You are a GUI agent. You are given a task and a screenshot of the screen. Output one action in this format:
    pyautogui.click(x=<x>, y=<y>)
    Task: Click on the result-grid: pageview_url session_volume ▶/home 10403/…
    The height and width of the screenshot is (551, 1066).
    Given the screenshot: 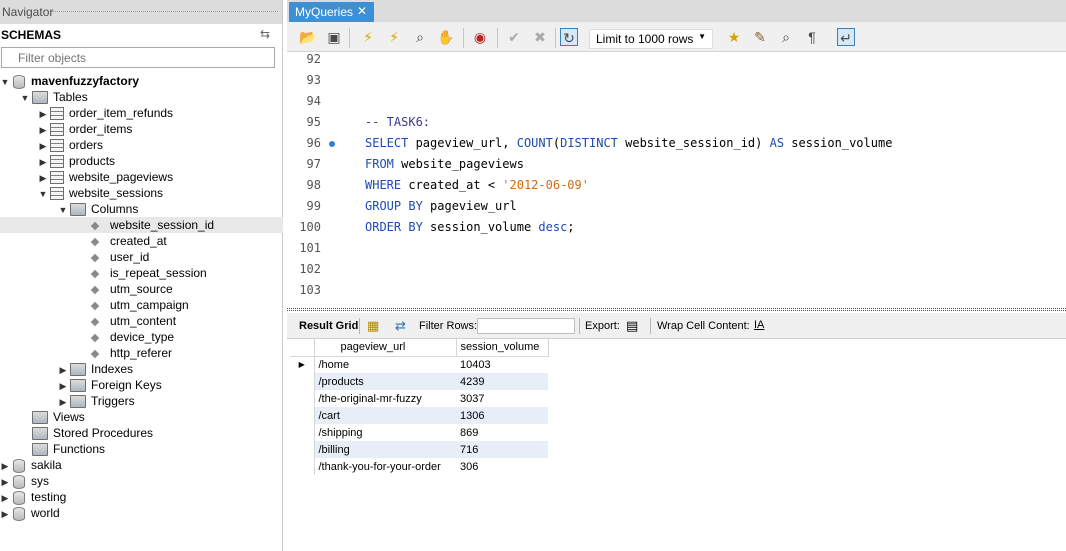 What is the action you would take?
    pyautogui.click(x=419, y=407)
    